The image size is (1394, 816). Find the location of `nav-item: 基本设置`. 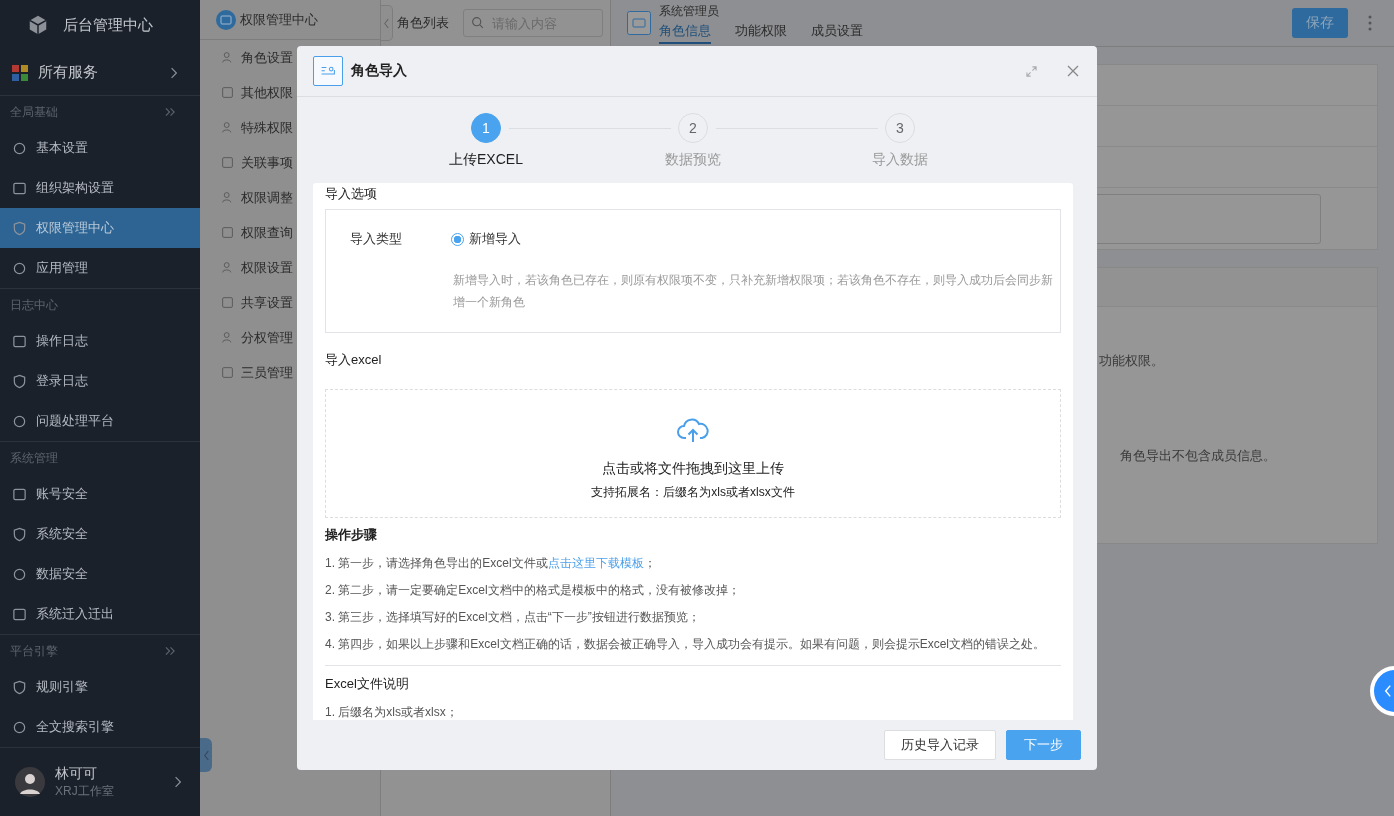

nav-item: 基本设置 is located at coordinates (100, 148).